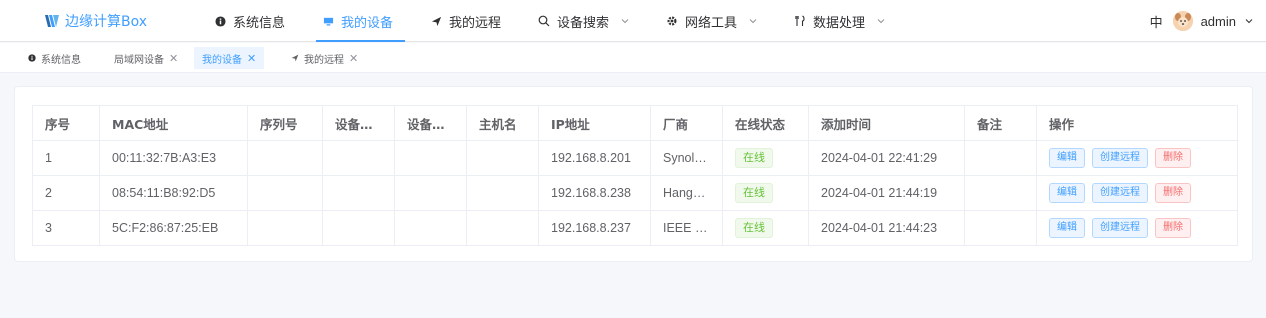  Describe the element at coordinates (259, 23) in the screenshot. I see `nav-label: 系统信息` at that location.